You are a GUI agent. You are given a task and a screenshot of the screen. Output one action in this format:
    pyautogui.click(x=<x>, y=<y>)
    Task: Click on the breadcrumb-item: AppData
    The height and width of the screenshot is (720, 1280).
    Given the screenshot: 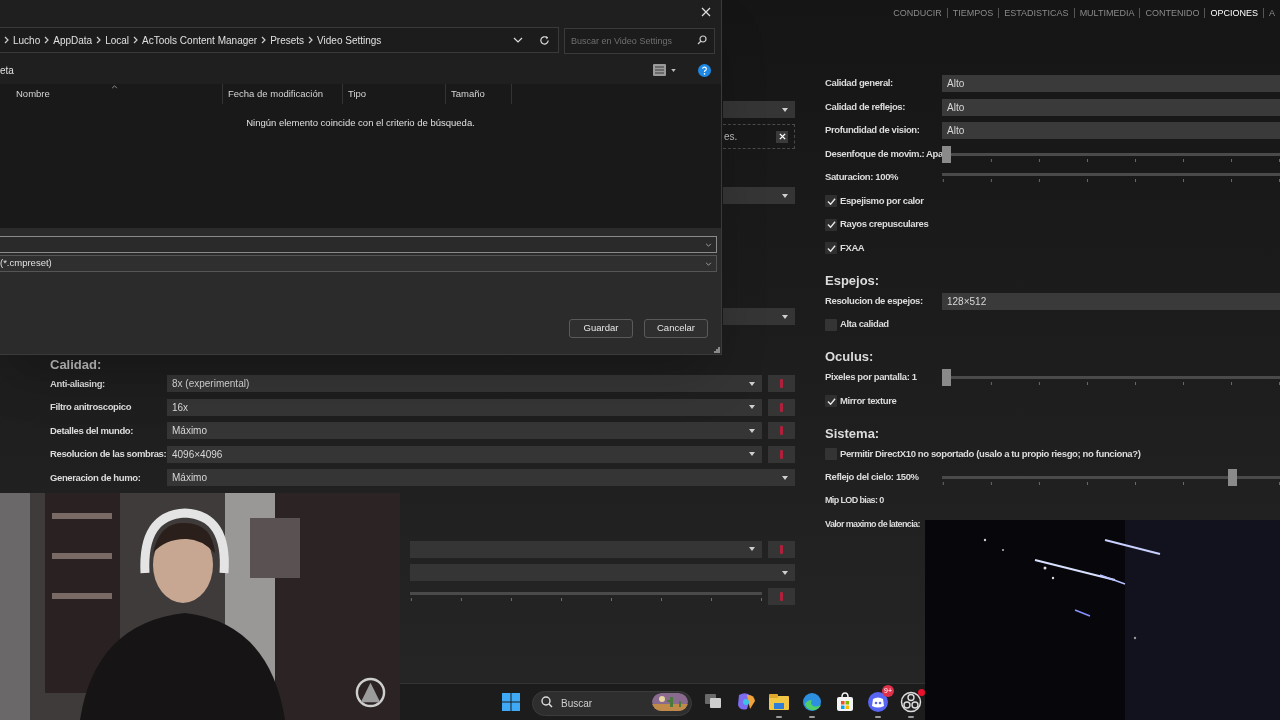 What is the action you would take?
    pyautogui.click(x=73, y=40)
    